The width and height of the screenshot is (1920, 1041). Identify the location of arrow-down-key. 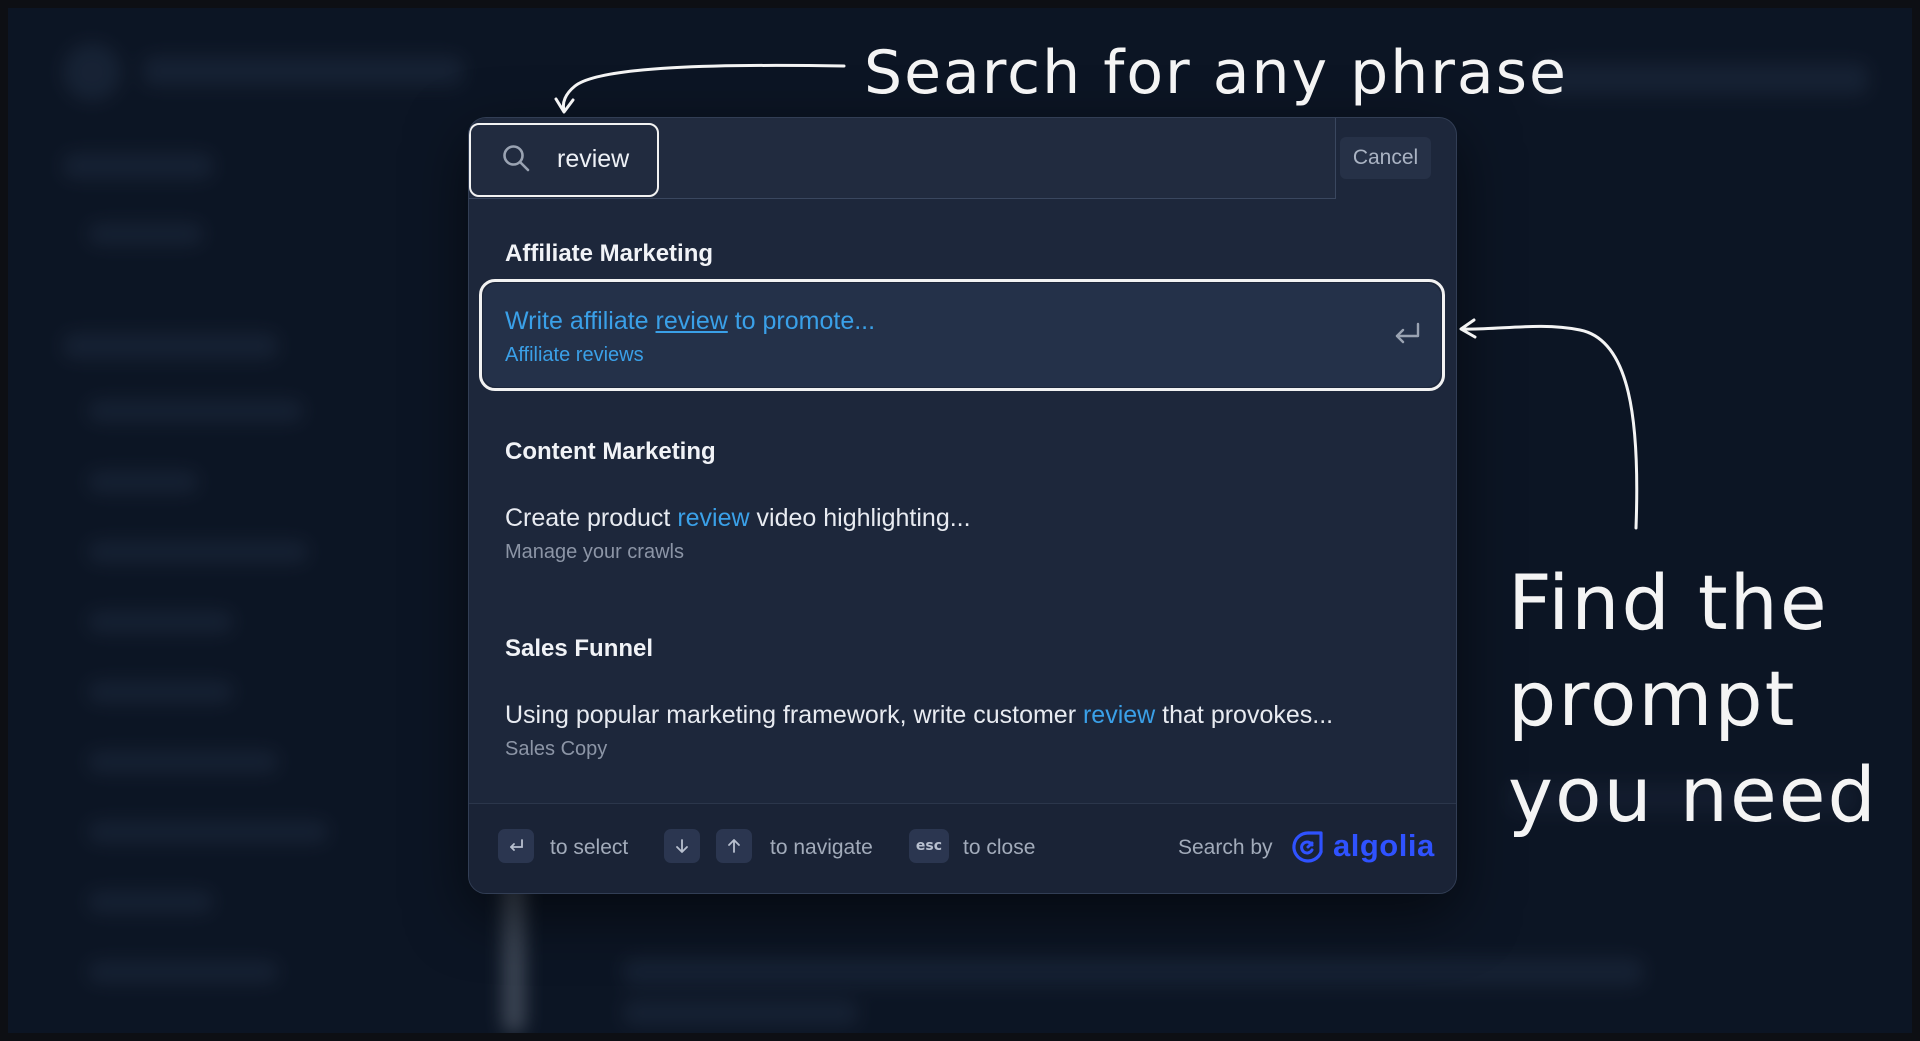
(682, 846).